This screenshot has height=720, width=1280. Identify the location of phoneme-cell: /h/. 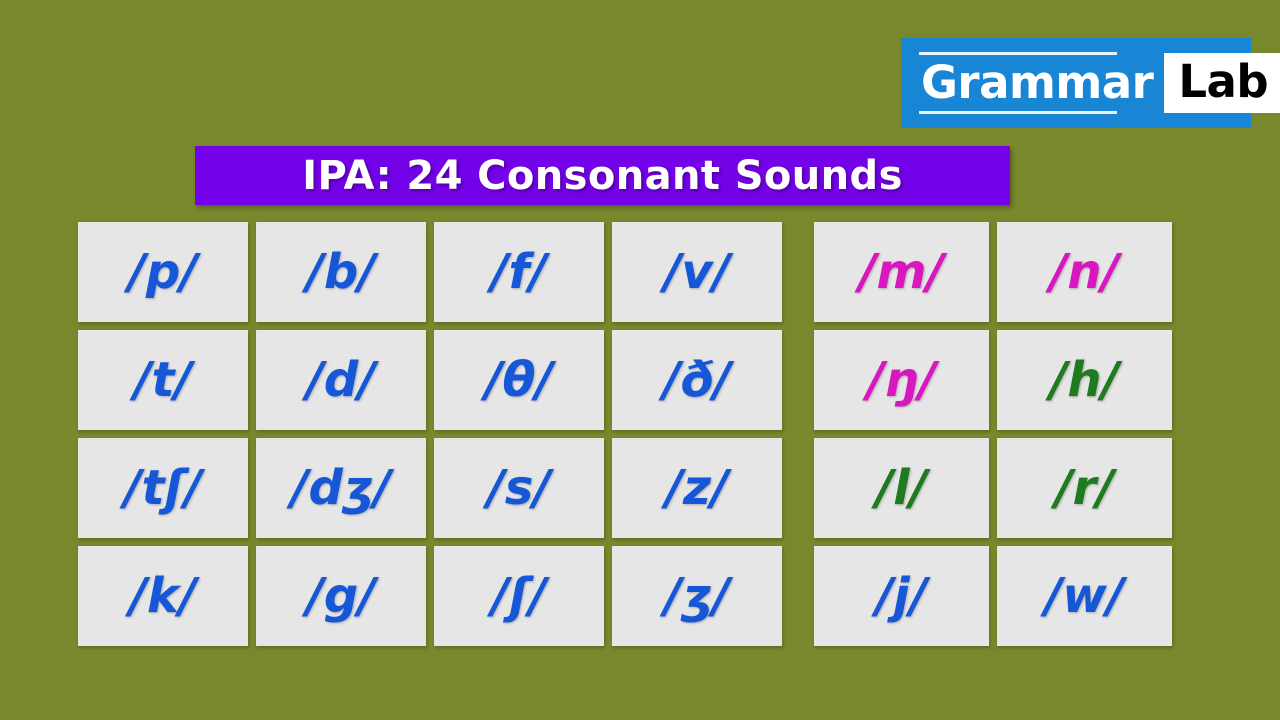
(1084, 380).